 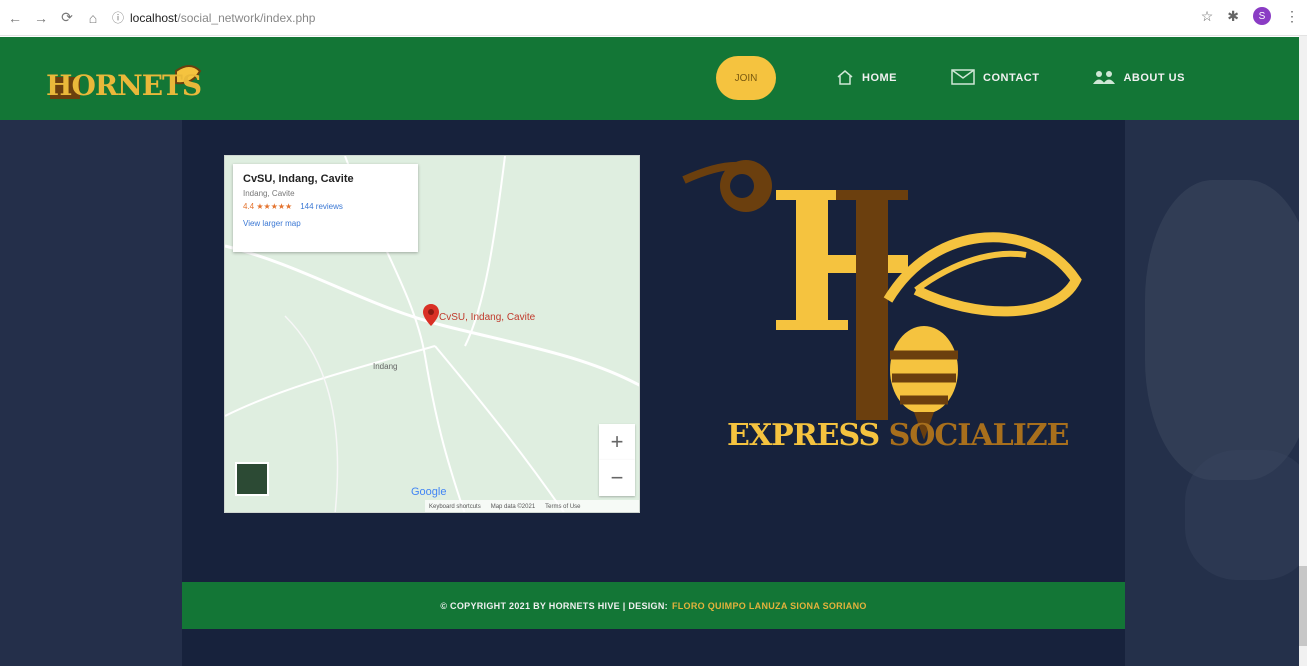 I want to click on reviews-link: 144 reviews, so click(x=321, y=206).